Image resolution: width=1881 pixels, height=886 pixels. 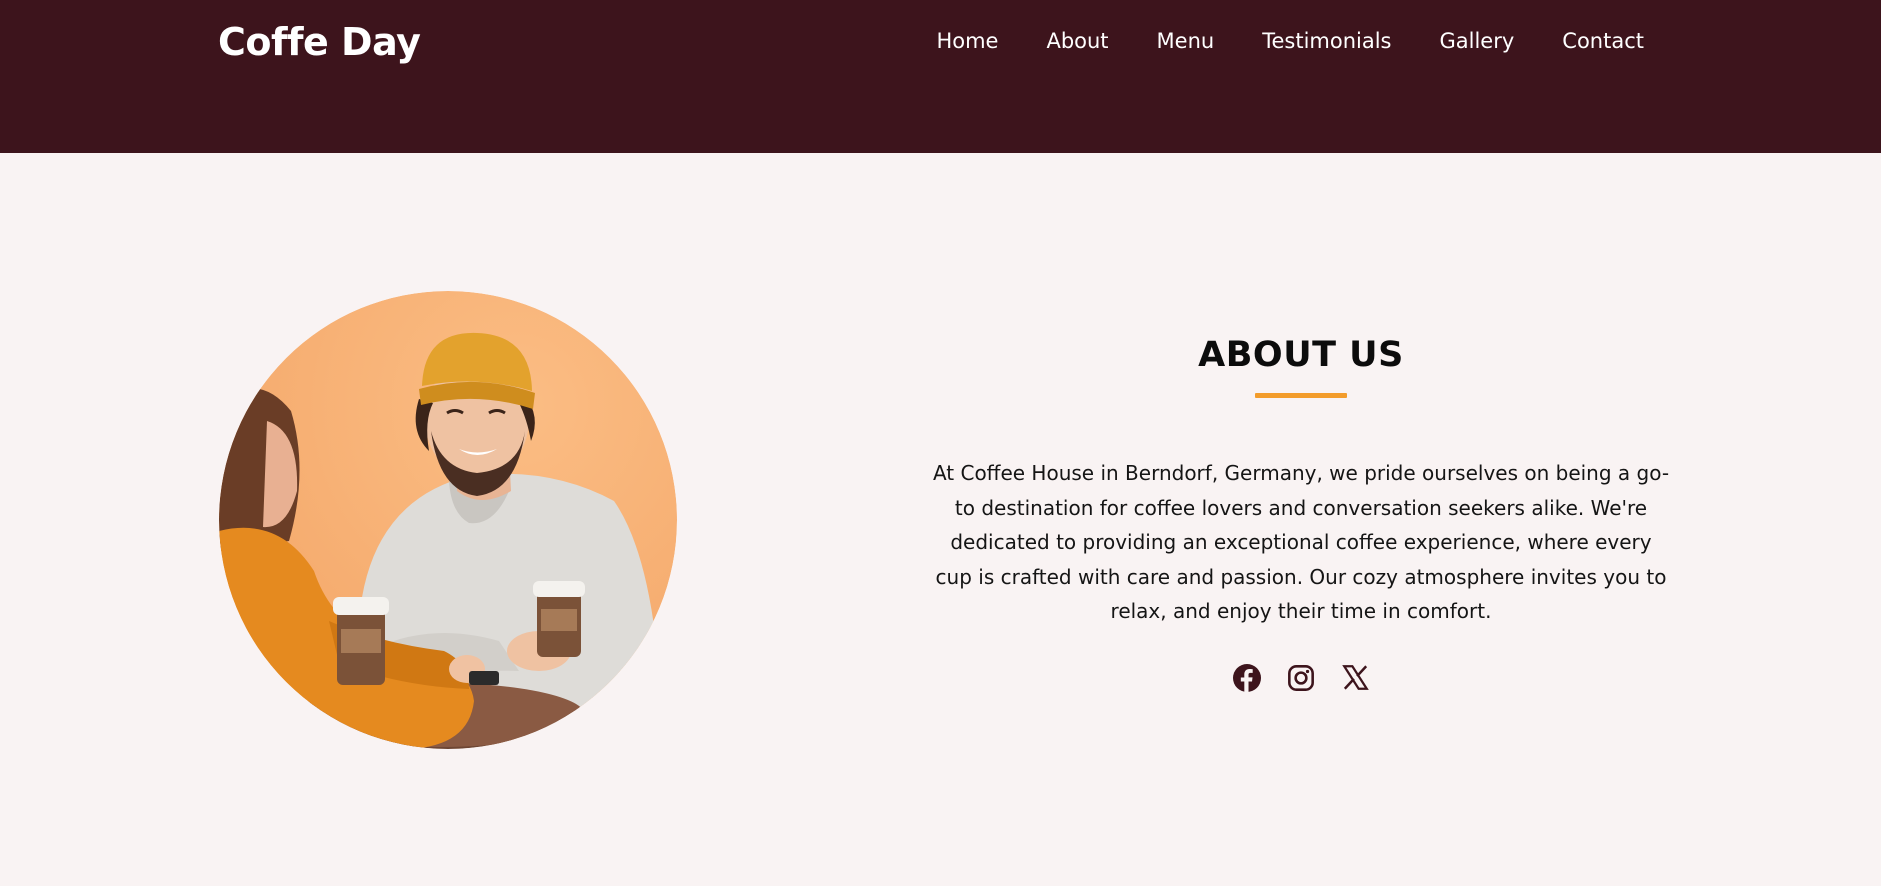 I want to click on about-title: ABOUT US, so click(x=1301, y=355).